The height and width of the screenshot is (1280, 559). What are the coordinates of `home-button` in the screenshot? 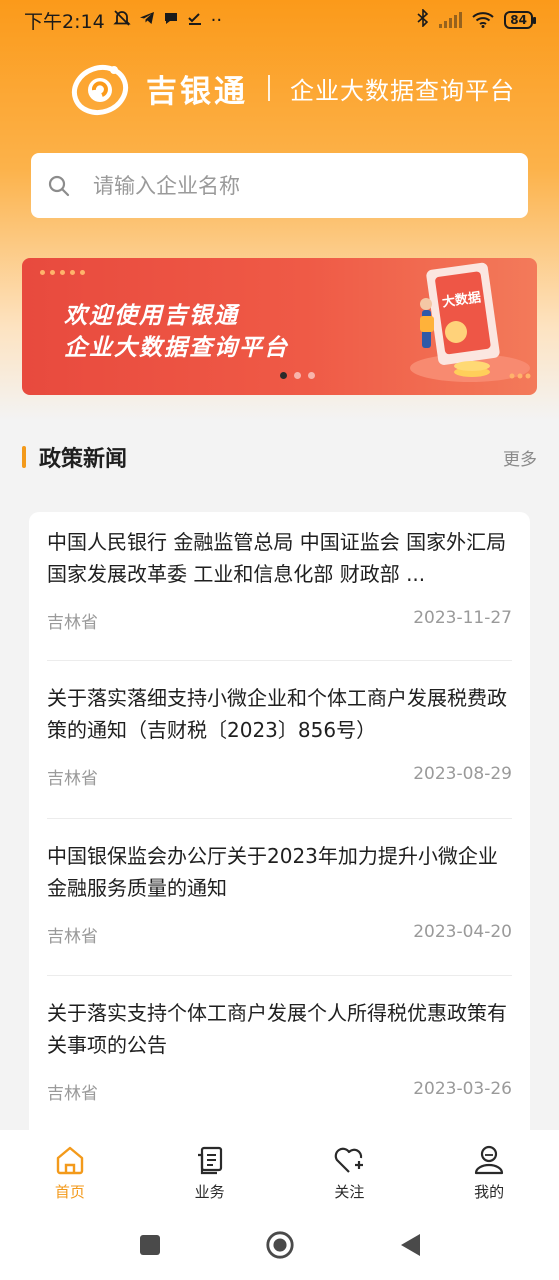 It's located at (280, 1245).